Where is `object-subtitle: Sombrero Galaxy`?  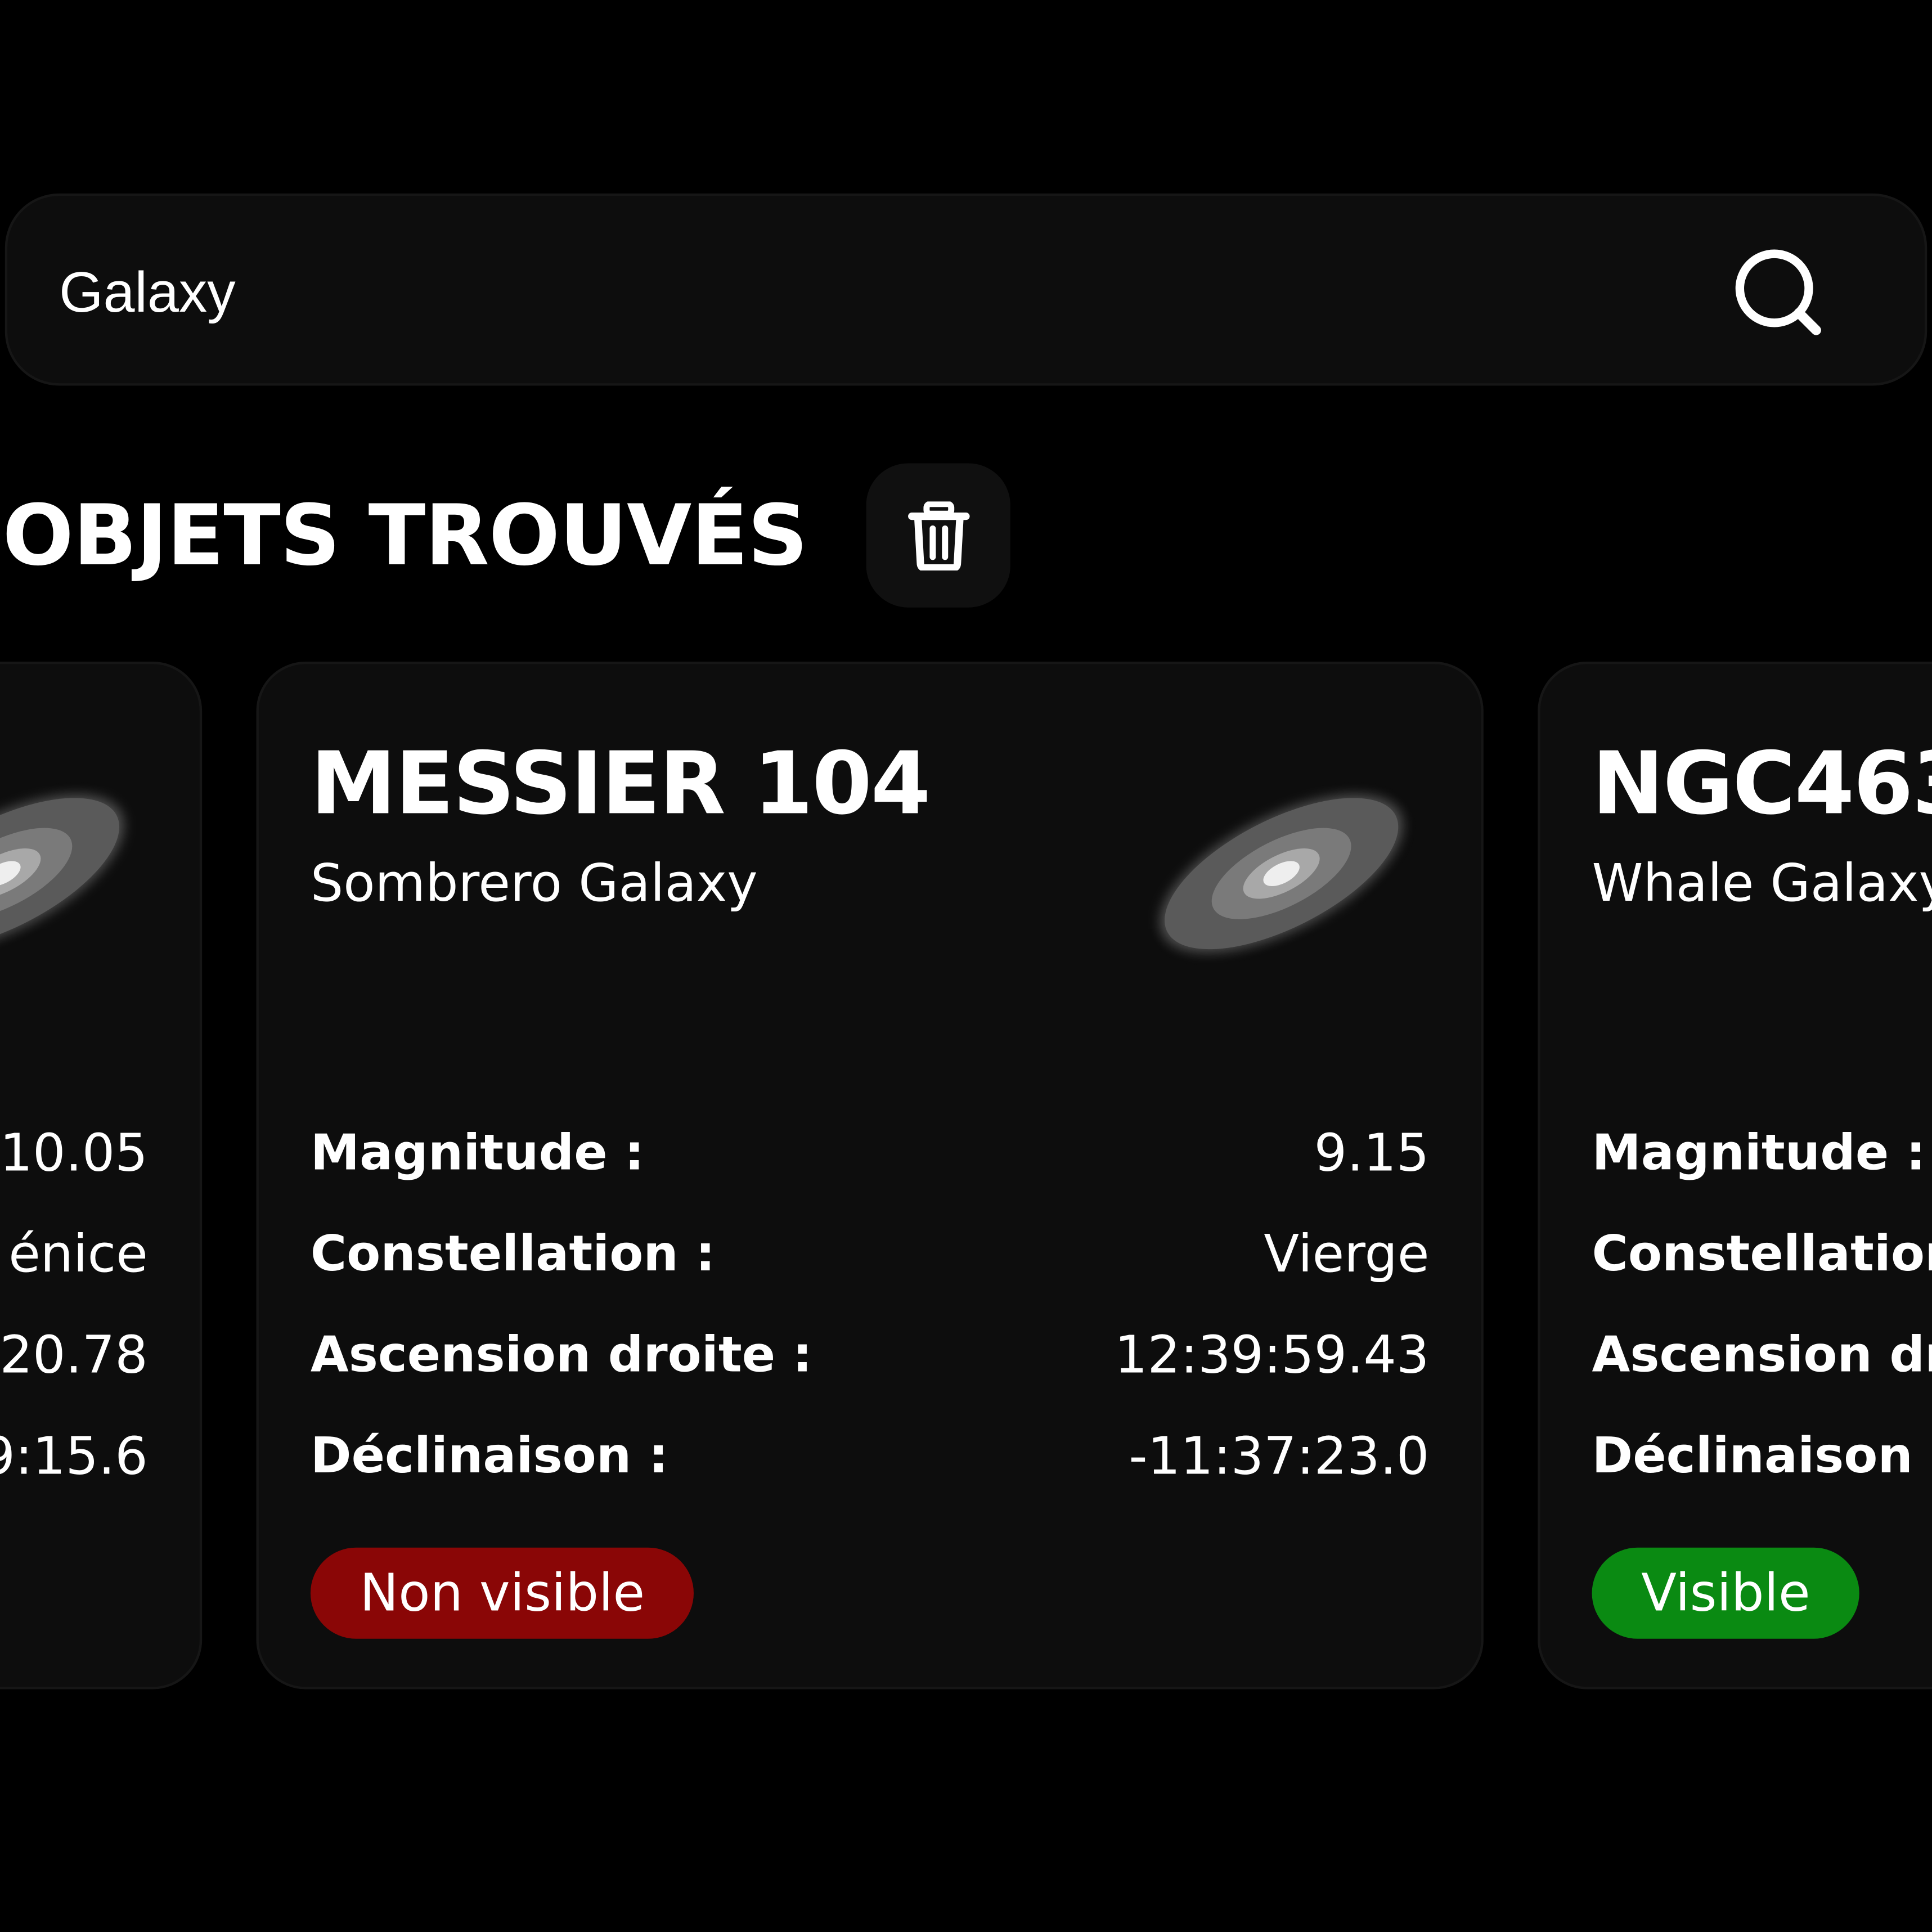
object-subtitle: Sombrero Galaxy is located at coordinates (534, 882).